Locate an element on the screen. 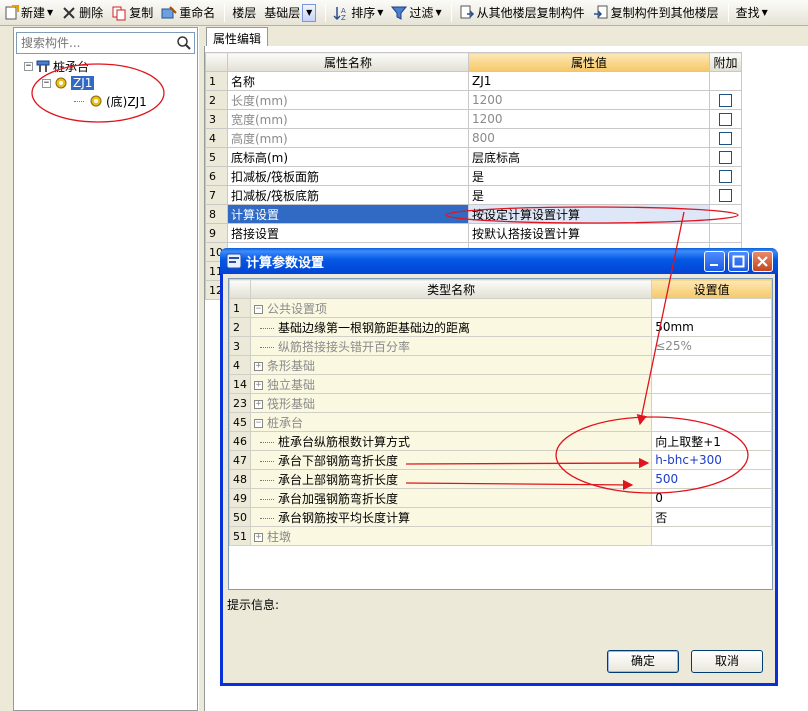  table-row: 48 承台上部钢筋弯折长度 500 is located at coordinates (500, 479).